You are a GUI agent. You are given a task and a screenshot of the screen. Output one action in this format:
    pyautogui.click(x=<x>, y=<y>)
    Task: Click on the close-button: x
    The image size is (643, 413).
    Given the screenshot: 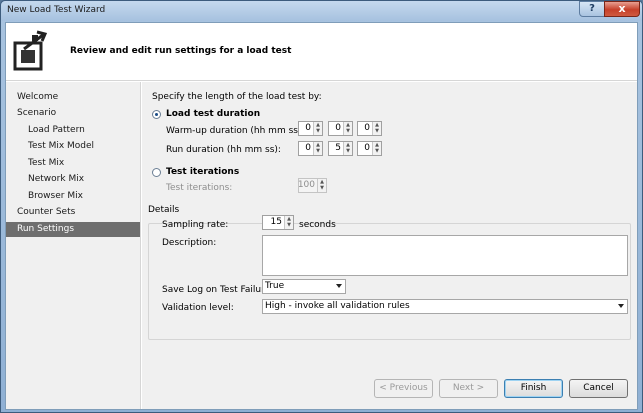 What is the action you would take?
    pyautogui.click(x=622, y=9)
    